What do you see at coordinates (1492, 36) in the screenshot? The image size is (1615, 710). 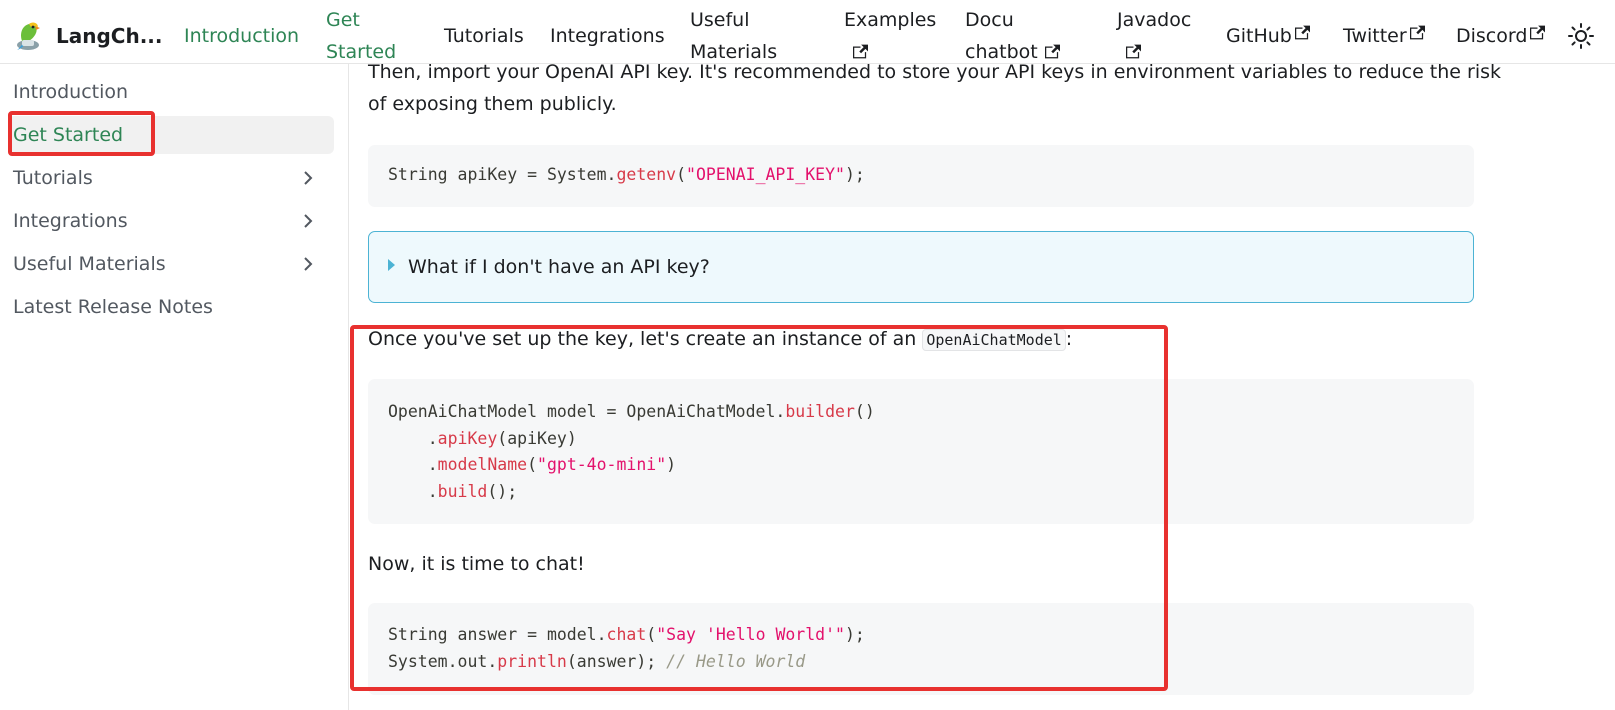 I see `nav-discord-label: Discord` at bounding box center [1492, 36].